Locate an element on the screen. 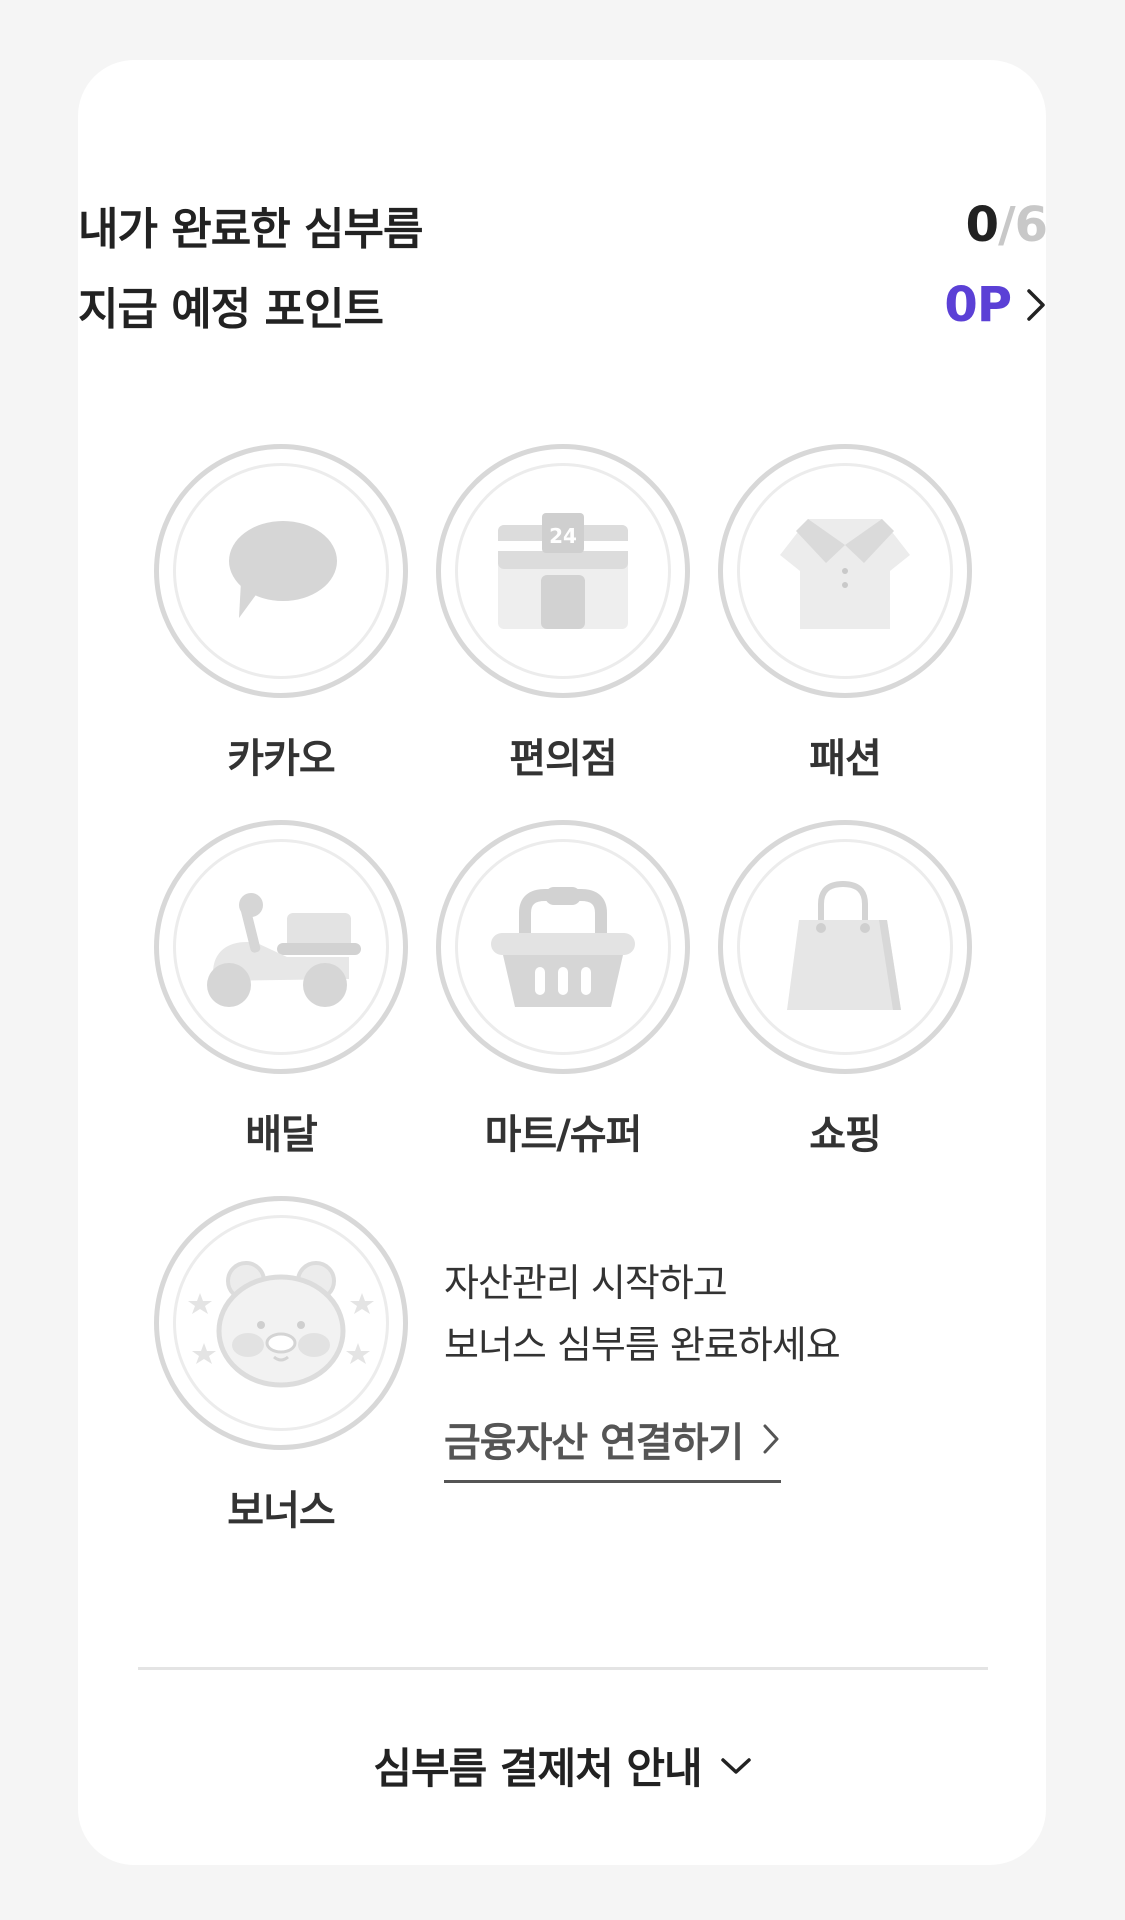 Image resolution: width=1125 pixels, height=1920 pixels. completed-count-total: 6 is located at coordinates (1031, 225).